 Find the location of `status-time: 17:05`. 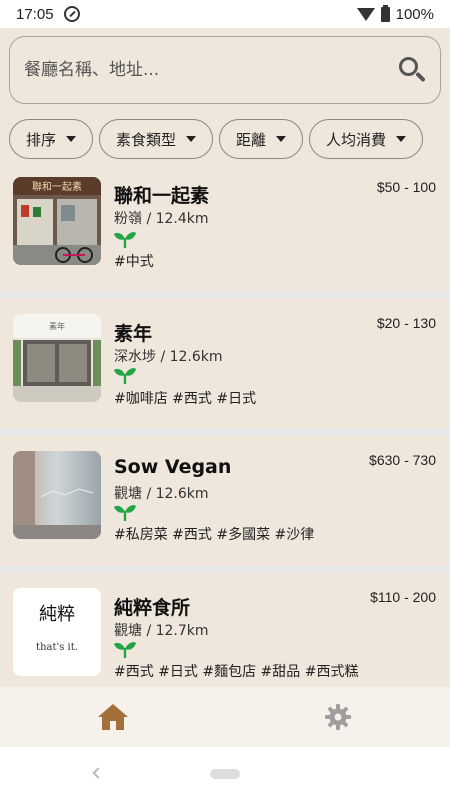

status-time: 17:05 is located at coordinates (35, 14).